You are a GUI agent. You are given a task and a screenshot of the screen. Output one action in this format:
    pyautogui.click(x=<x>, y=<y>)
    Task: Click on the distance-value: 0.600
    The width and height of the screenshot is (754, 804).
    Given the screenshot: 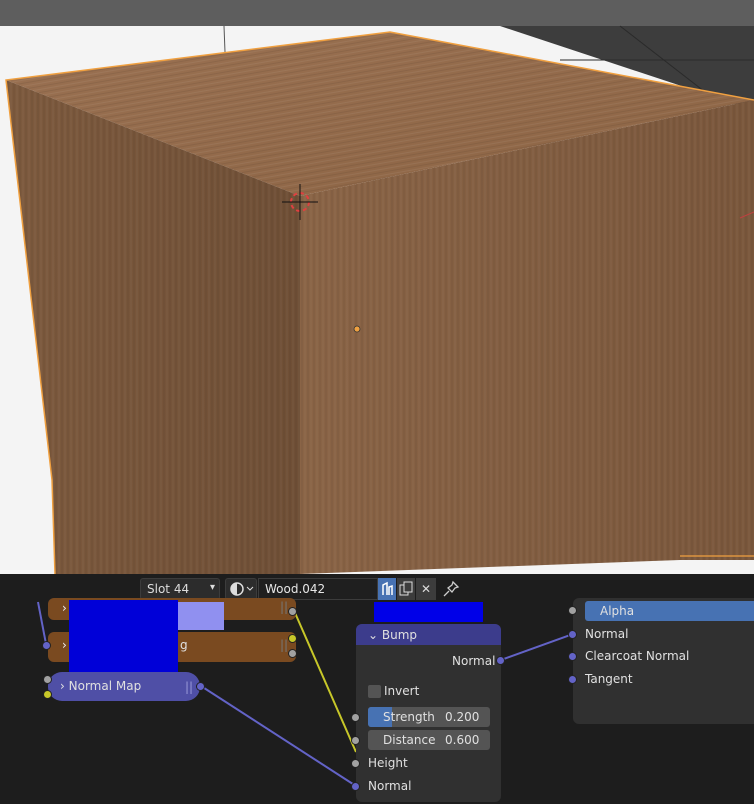 What is the action you would take?
    pyautogui.click(x=462, y=740)
    